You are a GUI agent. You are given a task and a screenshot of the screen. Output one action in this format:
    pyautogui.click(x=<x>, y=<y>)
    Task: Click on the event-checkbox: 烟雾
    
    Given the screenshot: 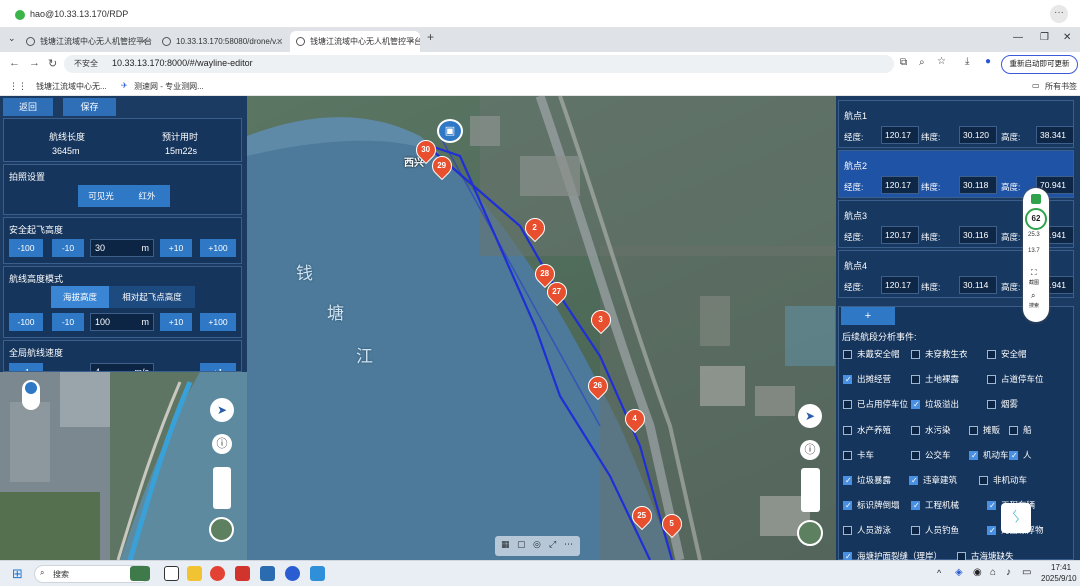 What is the action you would take?
    pyautogui.click(x=1002, y=405)
    